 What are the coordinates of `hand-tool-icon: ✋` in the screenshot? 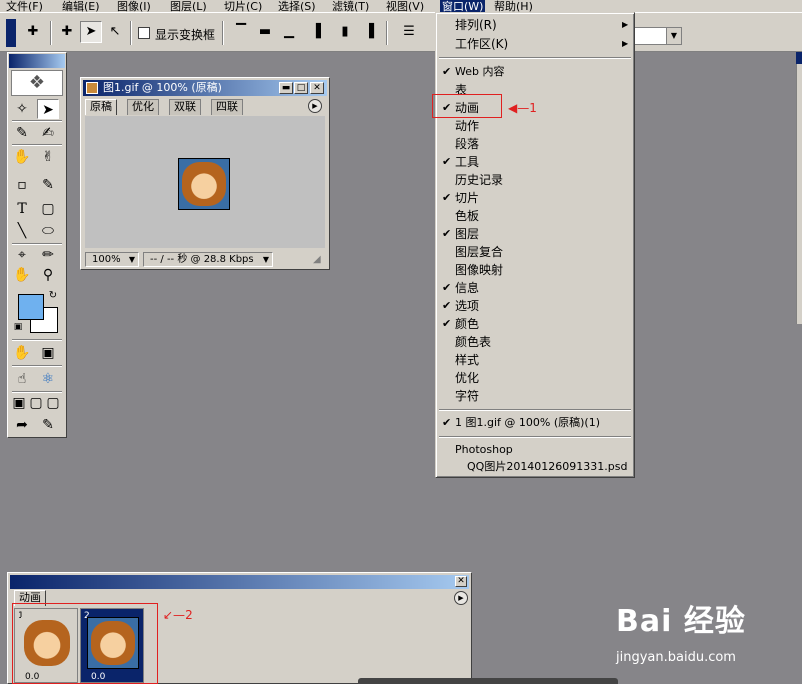 It's located at (22, 275).